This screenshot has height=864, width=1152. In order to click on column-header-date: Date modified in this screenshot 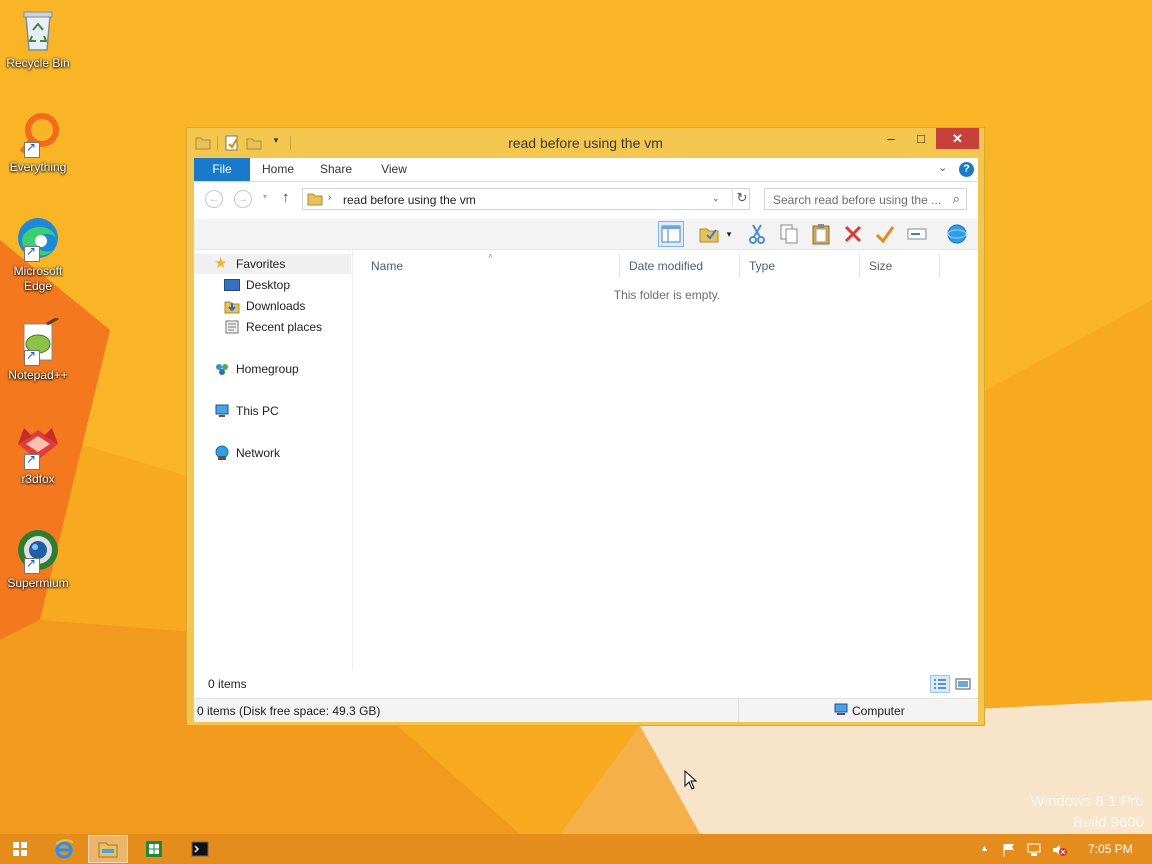, I will do `click(680, 266)`.